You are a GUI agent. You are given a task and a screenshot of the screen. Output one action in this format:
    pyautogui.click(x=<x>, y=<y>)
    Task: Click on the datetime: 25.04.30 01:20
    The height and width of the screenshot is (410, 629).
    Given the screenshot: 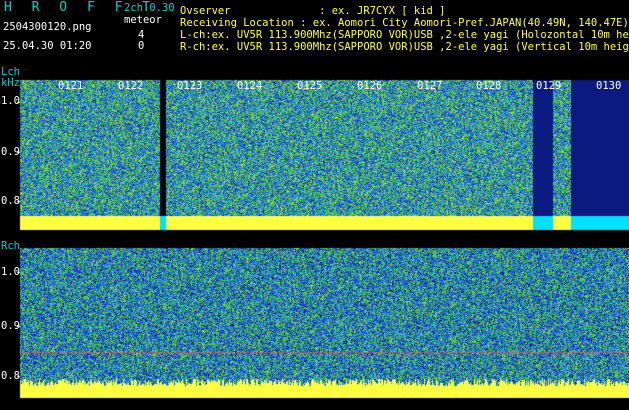 What is the action you would take?
    pyautogui.click(x=47, y=46)
    